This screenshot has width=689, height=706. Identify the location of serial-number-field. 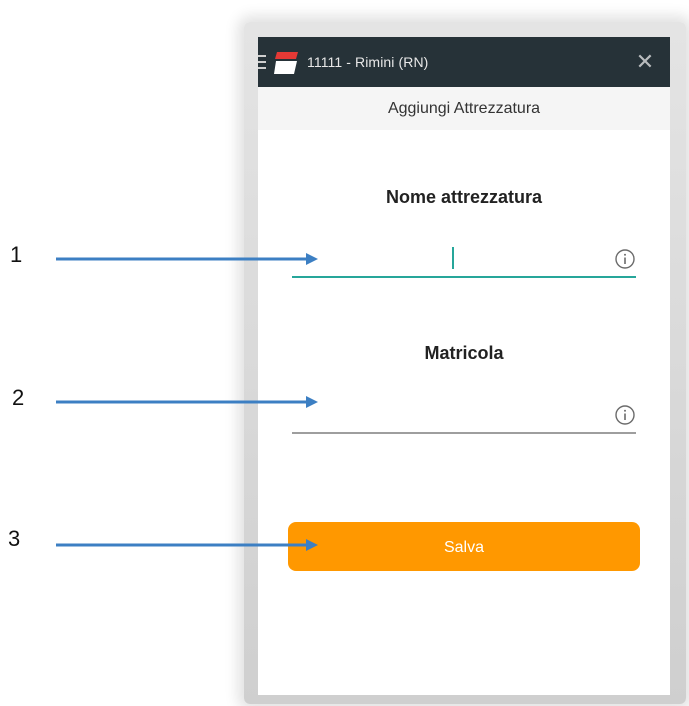
(464, 416).